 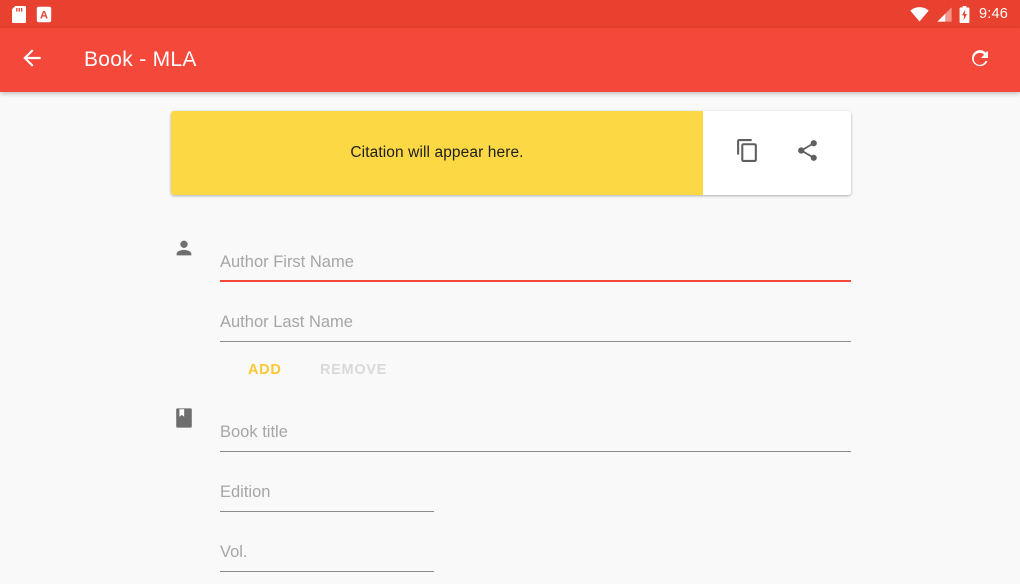 I want to click on share-icon, so click(x=807, y=153).